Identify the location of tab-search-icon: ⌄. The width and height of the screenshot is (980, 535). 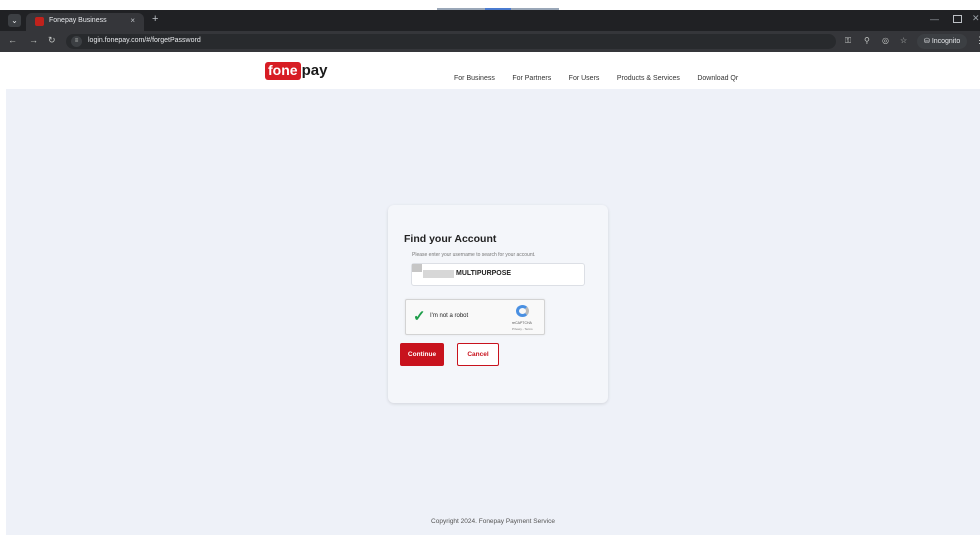
(14, 20).